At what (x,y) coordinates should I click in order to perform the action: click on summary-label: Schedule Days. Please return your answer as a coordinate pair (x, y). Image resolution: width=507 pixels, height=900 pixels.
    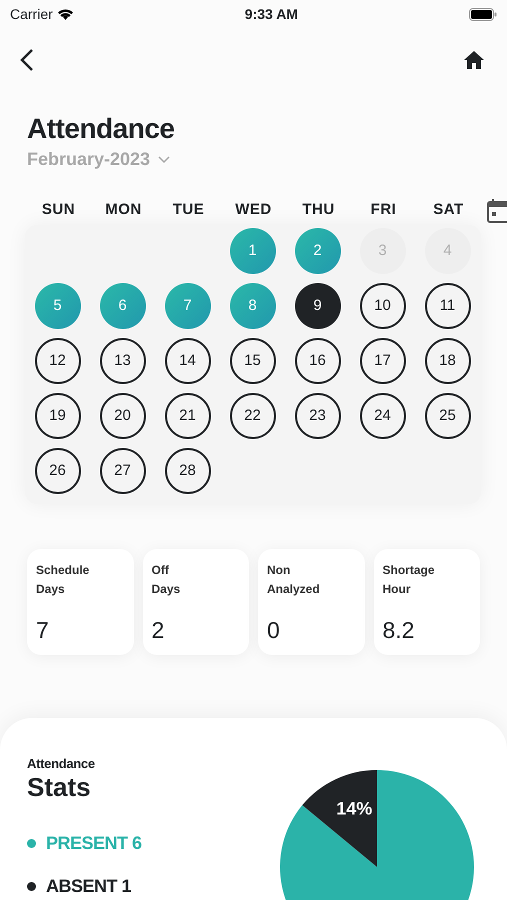
    Looking at the image, I should click on (63, 580).